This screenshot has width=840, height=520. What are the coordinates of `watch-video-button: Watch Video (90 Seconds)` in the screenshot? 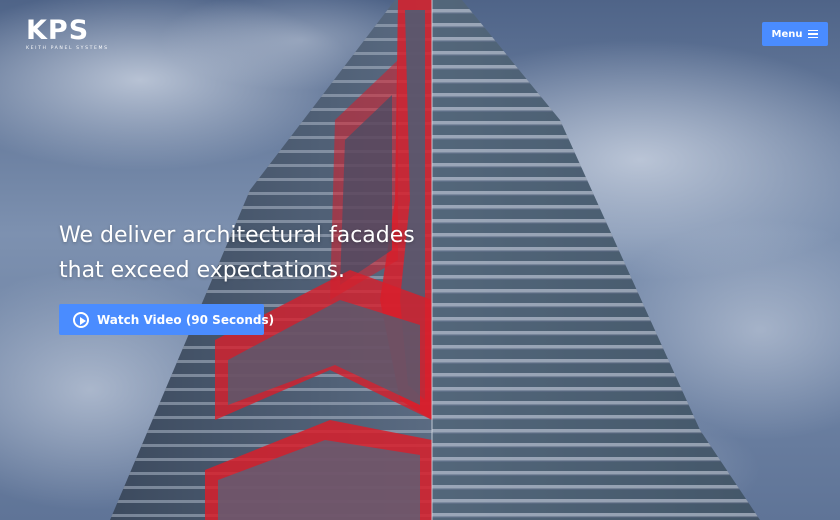 It's located at (166, 319).